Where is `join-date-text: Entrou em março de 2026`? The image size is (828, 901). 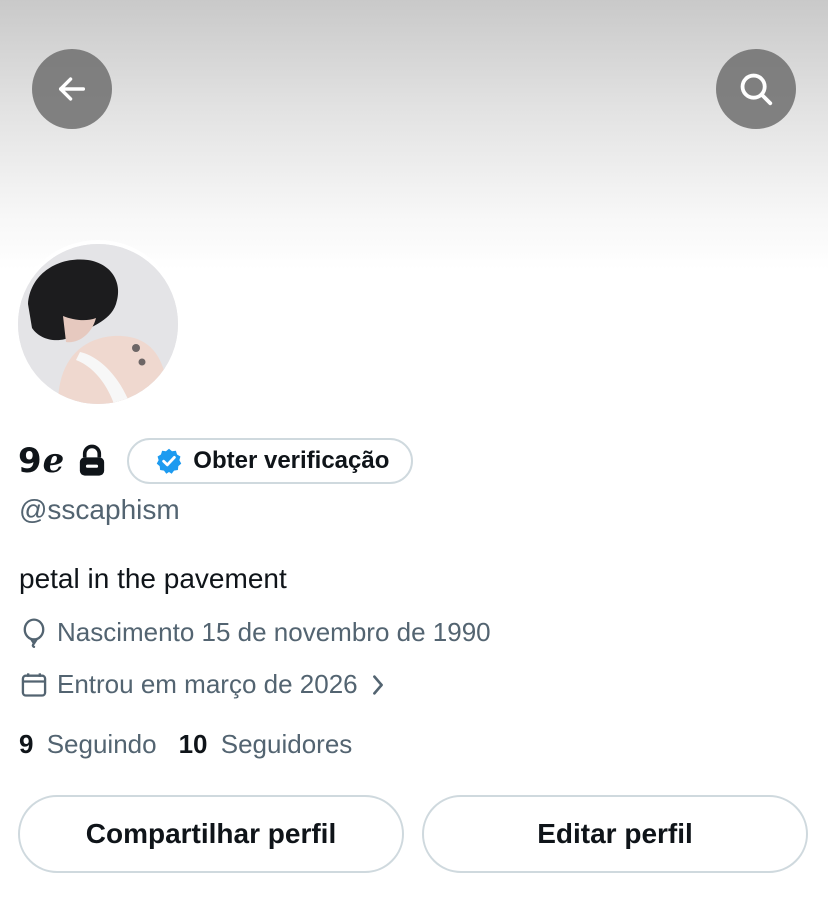
join-date-text: Entrou em março de 2026 is located at coordinates (207, 684).